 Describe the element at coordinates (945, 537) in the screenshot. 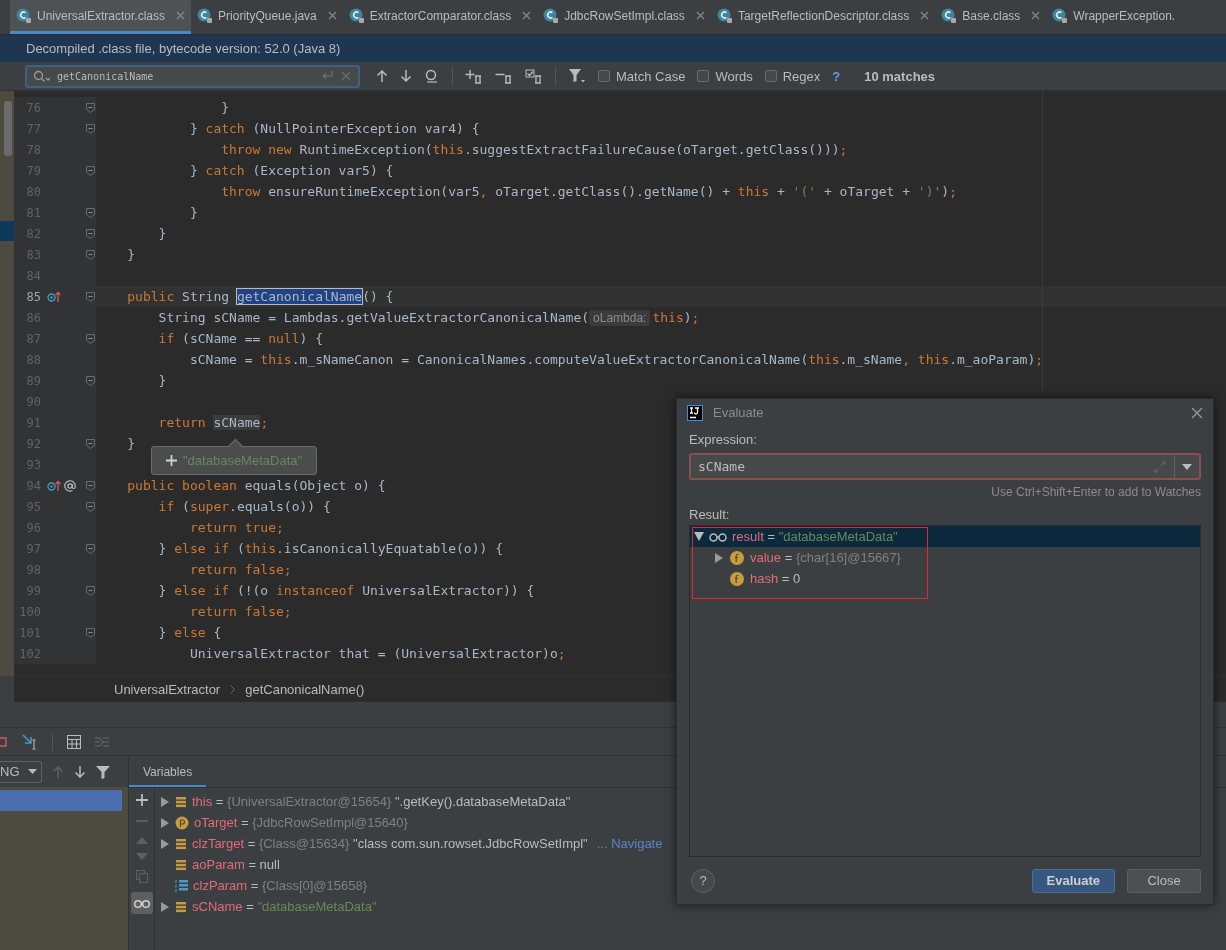

I see `result-tree-row: result = "databaseMetaData"` at that location.